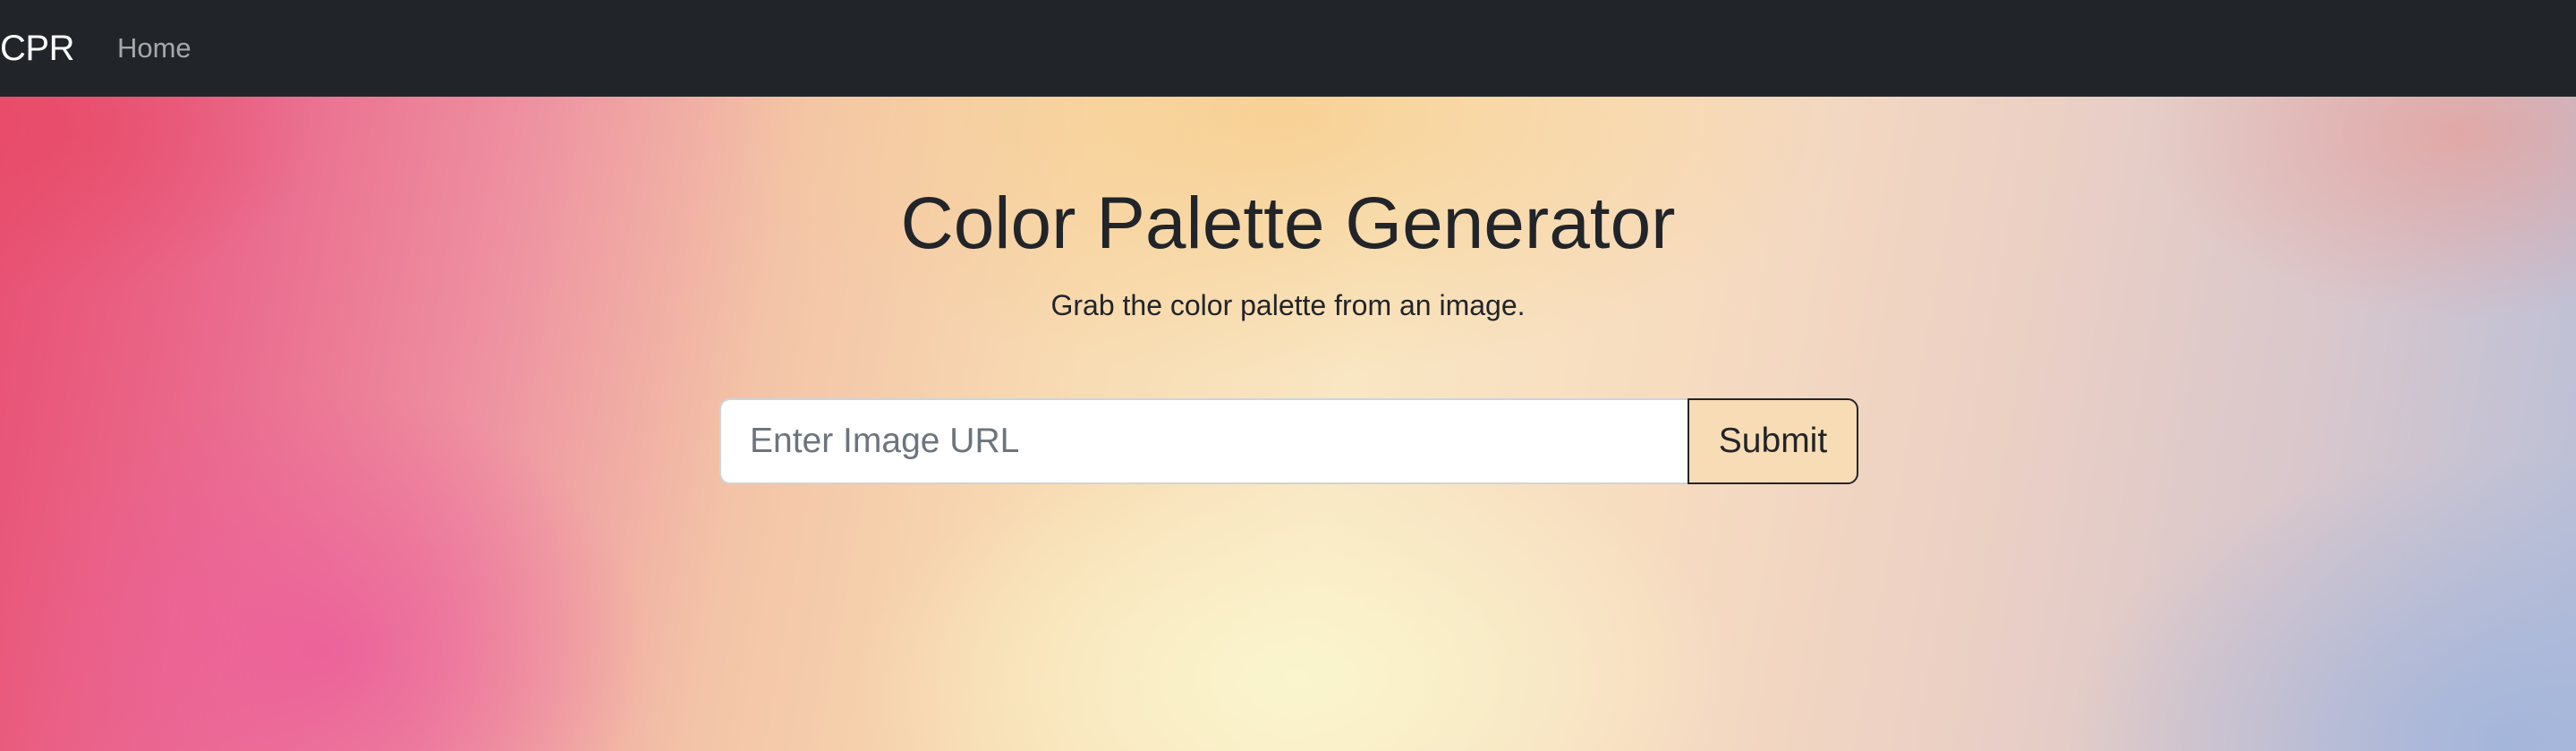  I want to click on top-navbar: CPR Home, so click(1288, 48).